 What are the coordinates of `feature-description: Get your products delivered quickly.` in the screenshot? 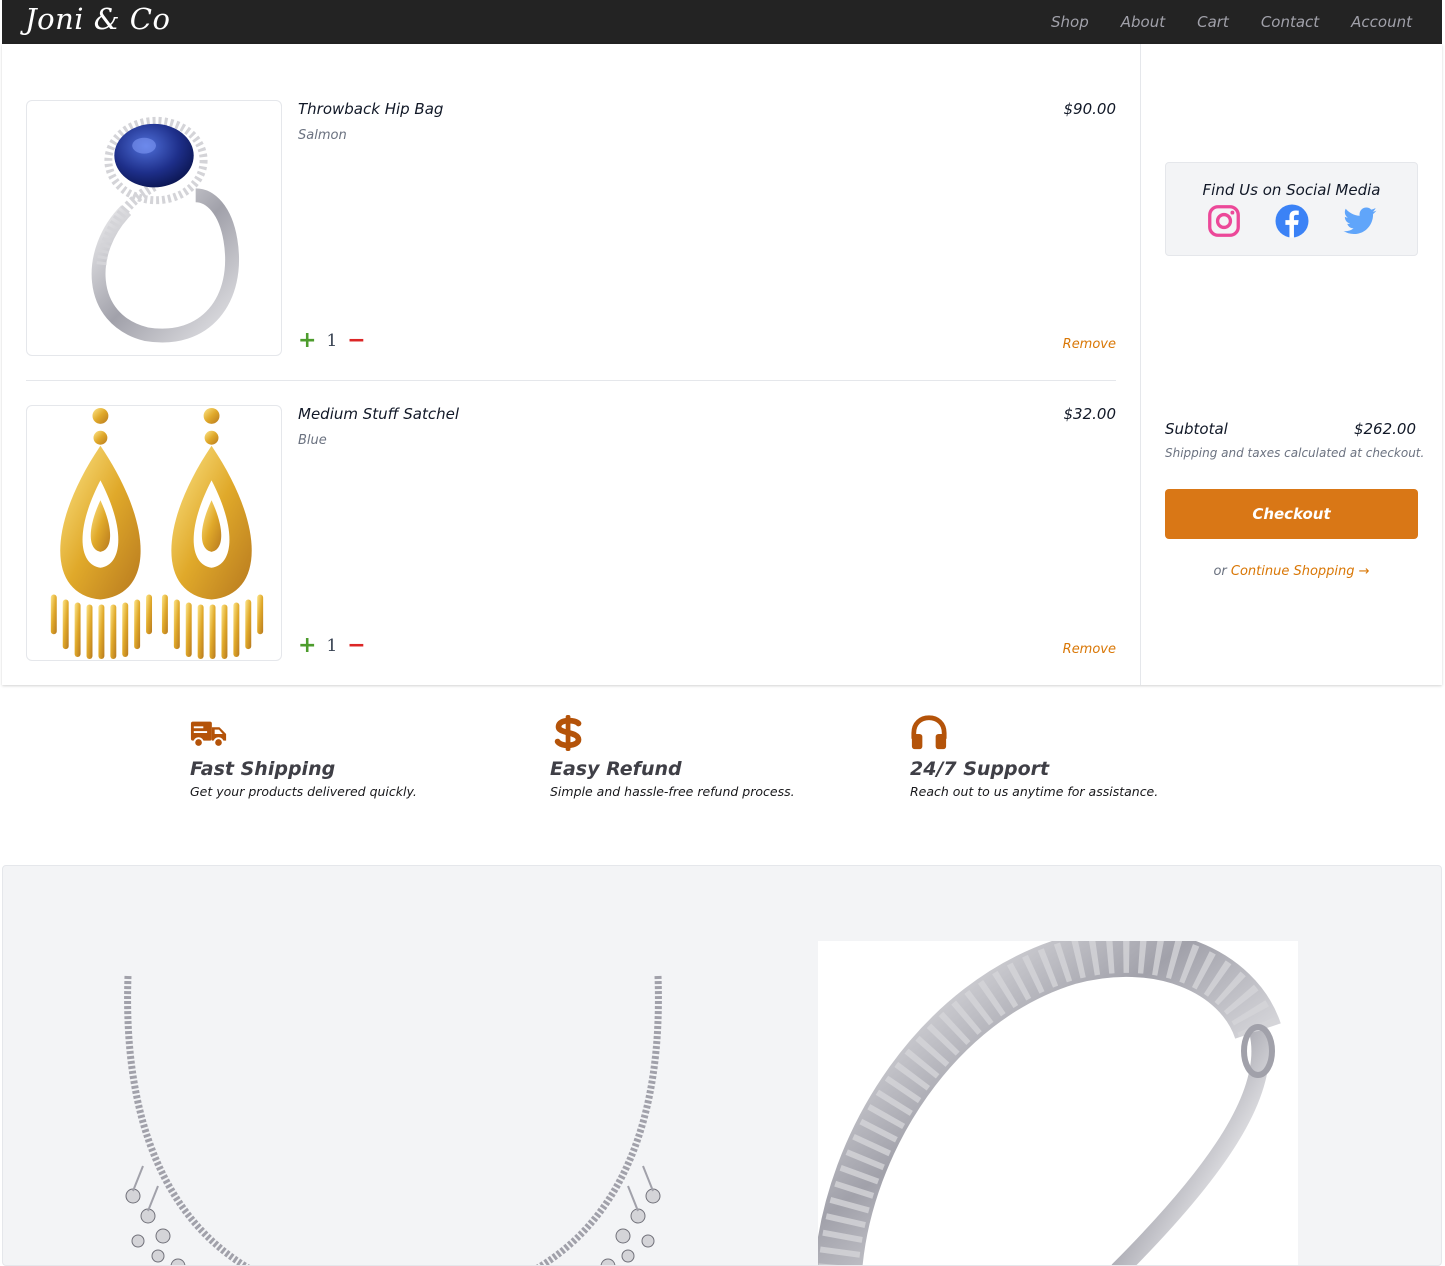 It's located at (303, 791).